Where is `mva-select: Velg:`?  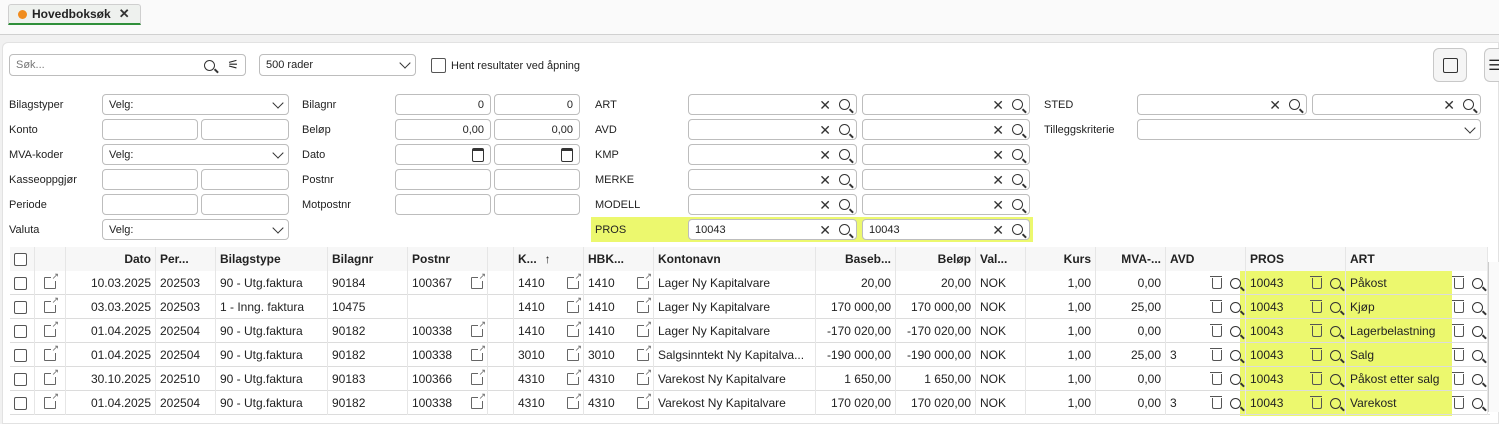 mva-select: Velg: is located at coordinates (195, 154).